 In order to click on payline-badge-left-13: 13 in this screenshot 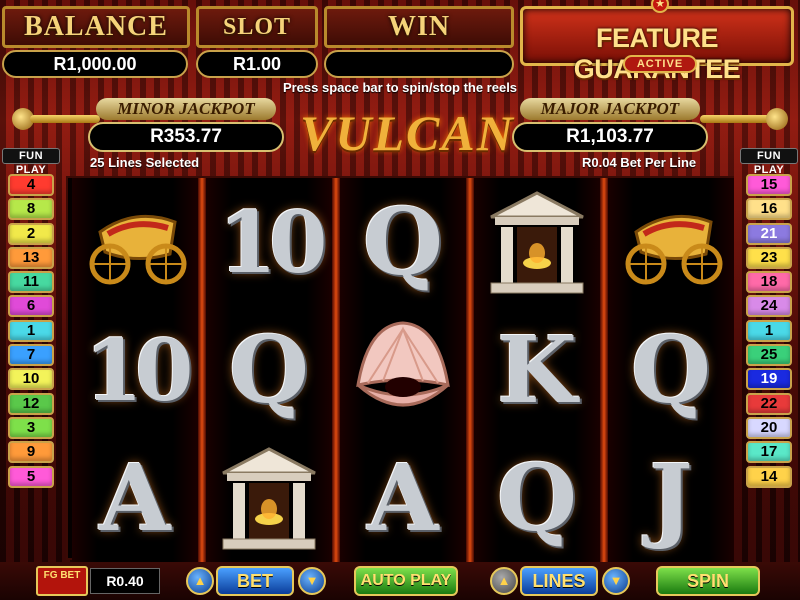, I will do `click(31, 257)`.